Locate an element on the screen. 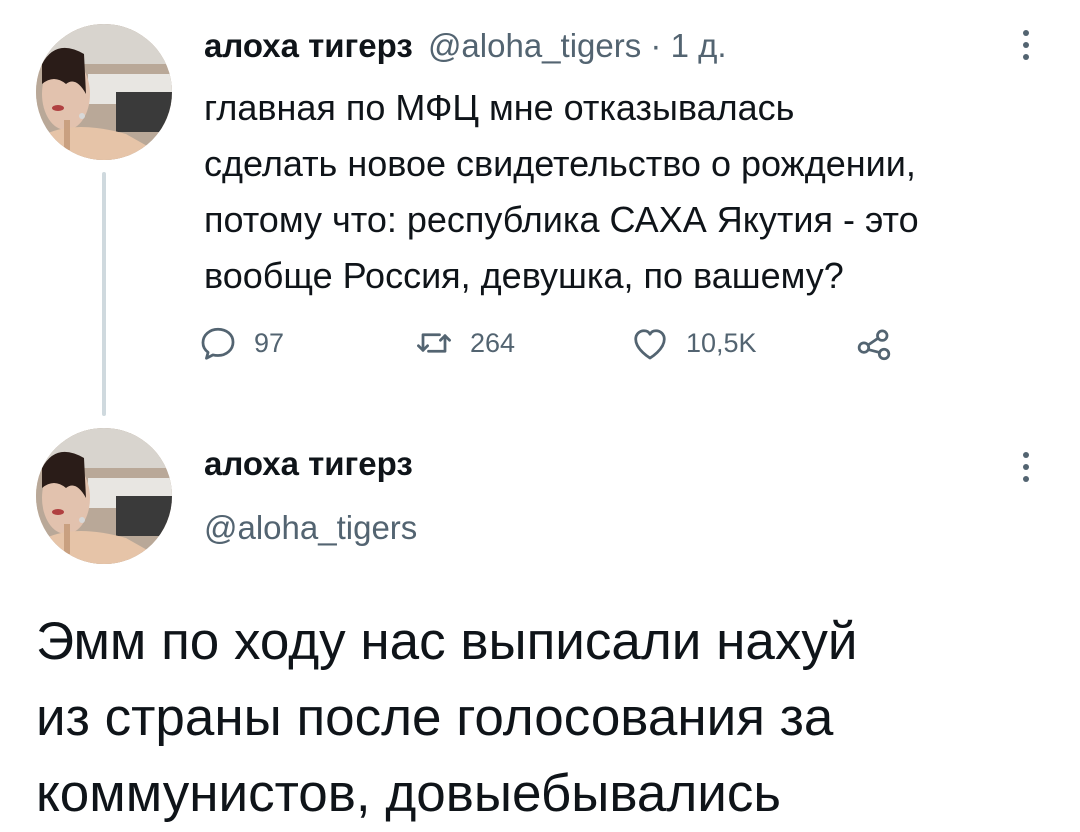 The width and height of the screenshot is (1080, 832). thread-connector-line is located at coordinates (104, 294).